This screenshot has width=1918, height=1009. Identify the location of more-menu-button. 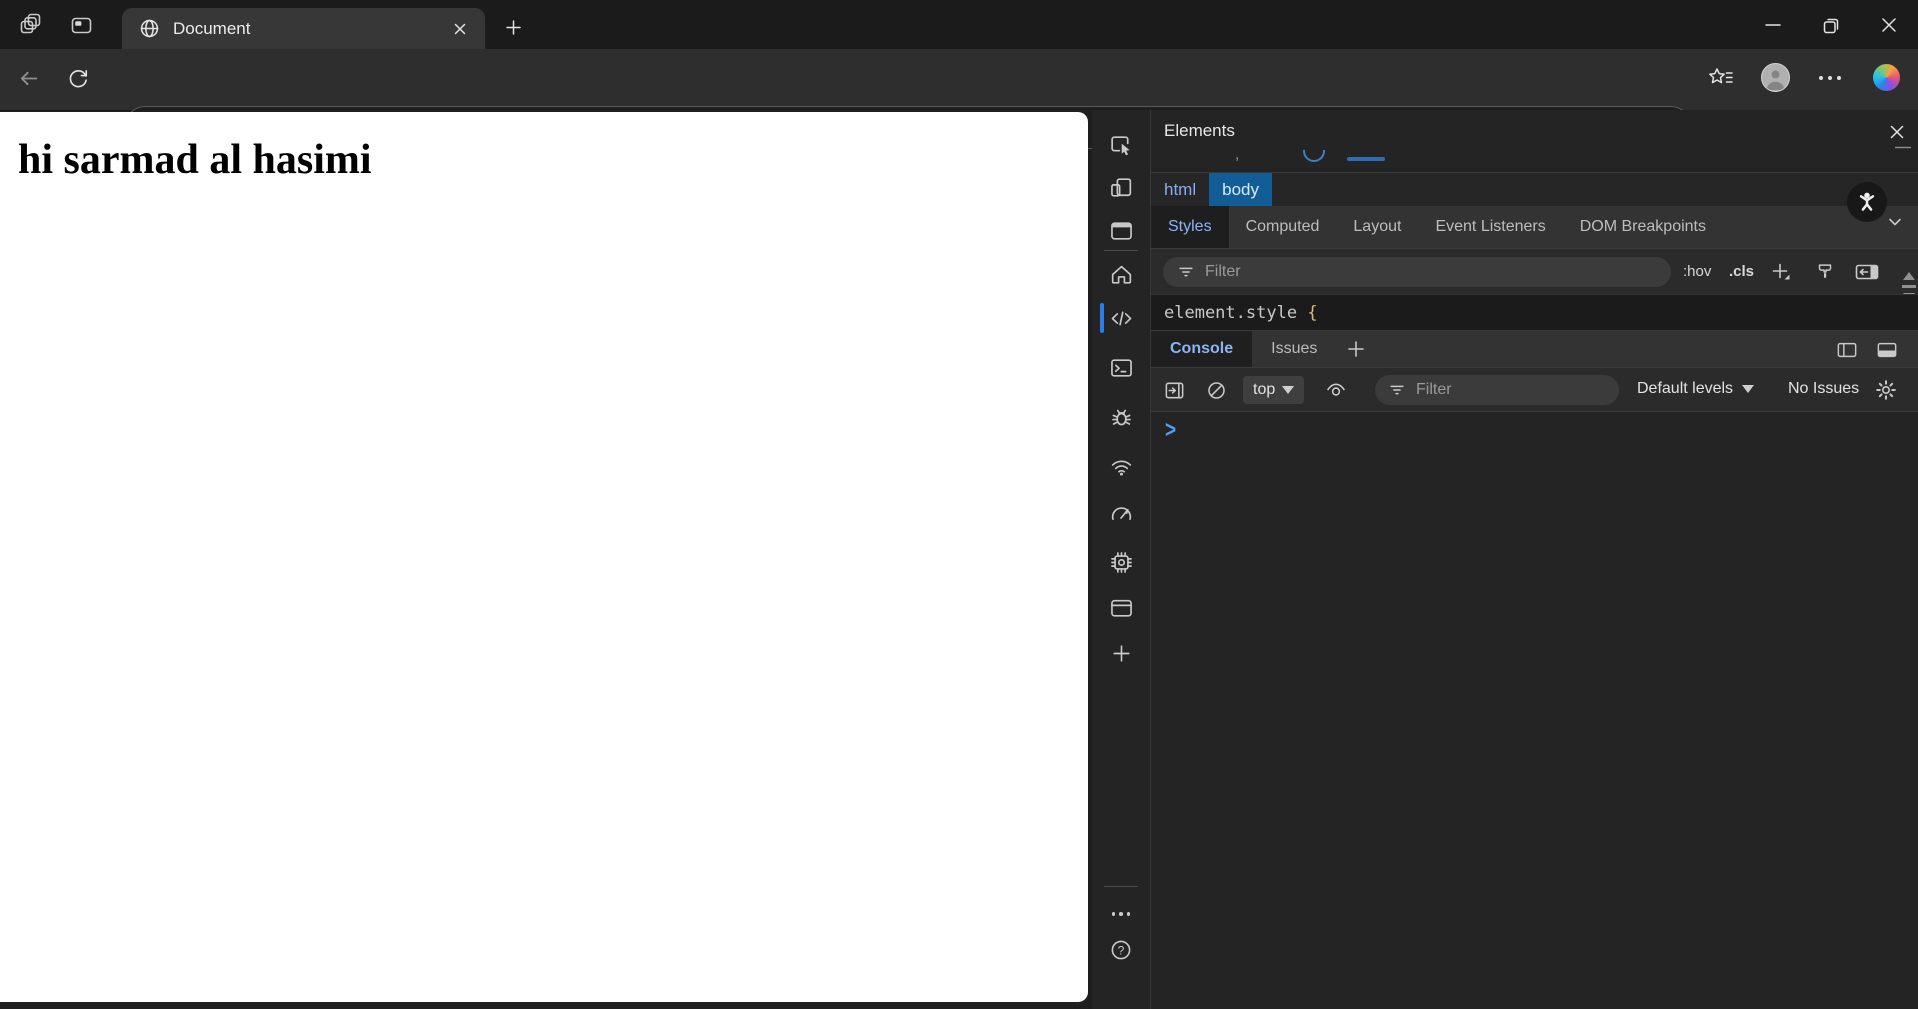
(1830, 78).